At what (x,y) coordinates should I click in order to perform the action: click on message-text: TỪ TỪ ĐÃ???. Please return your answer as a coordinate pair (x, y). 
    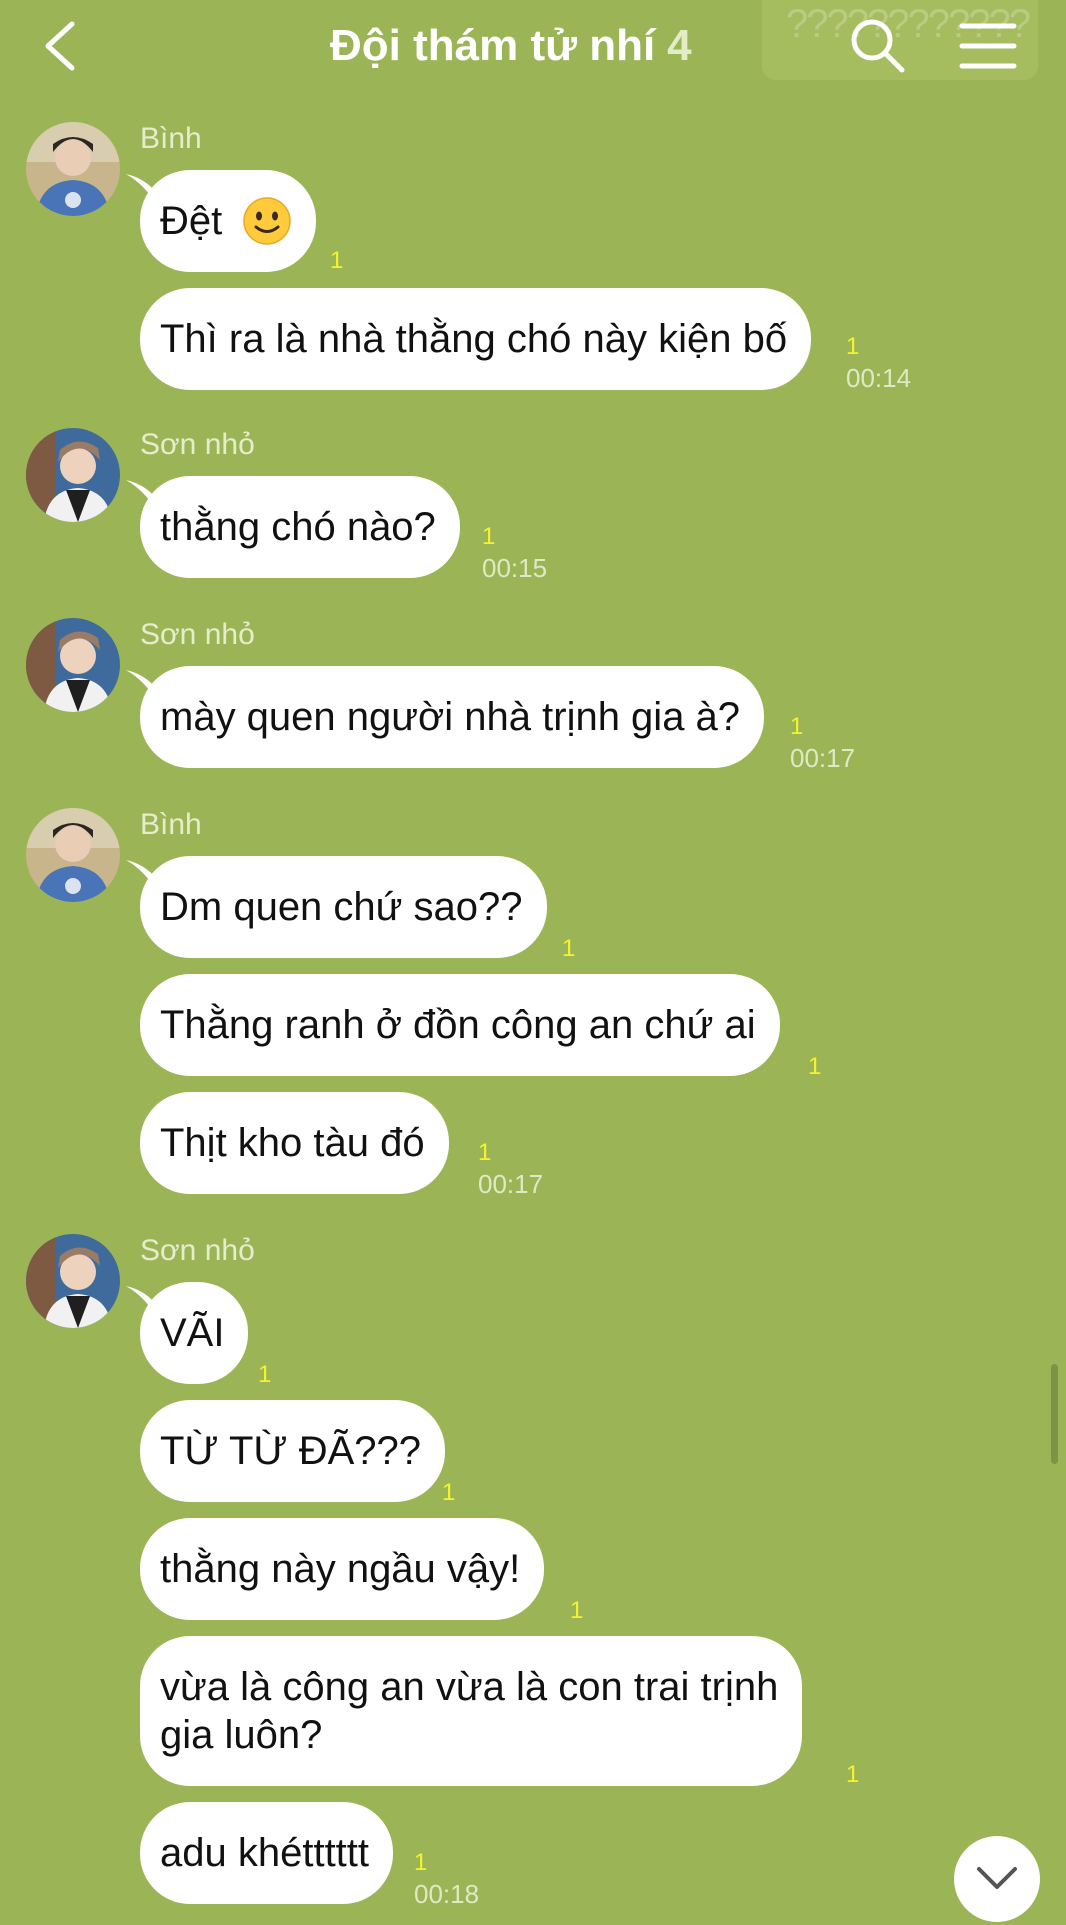
    Looking at the image, I should click on (290, 1450).